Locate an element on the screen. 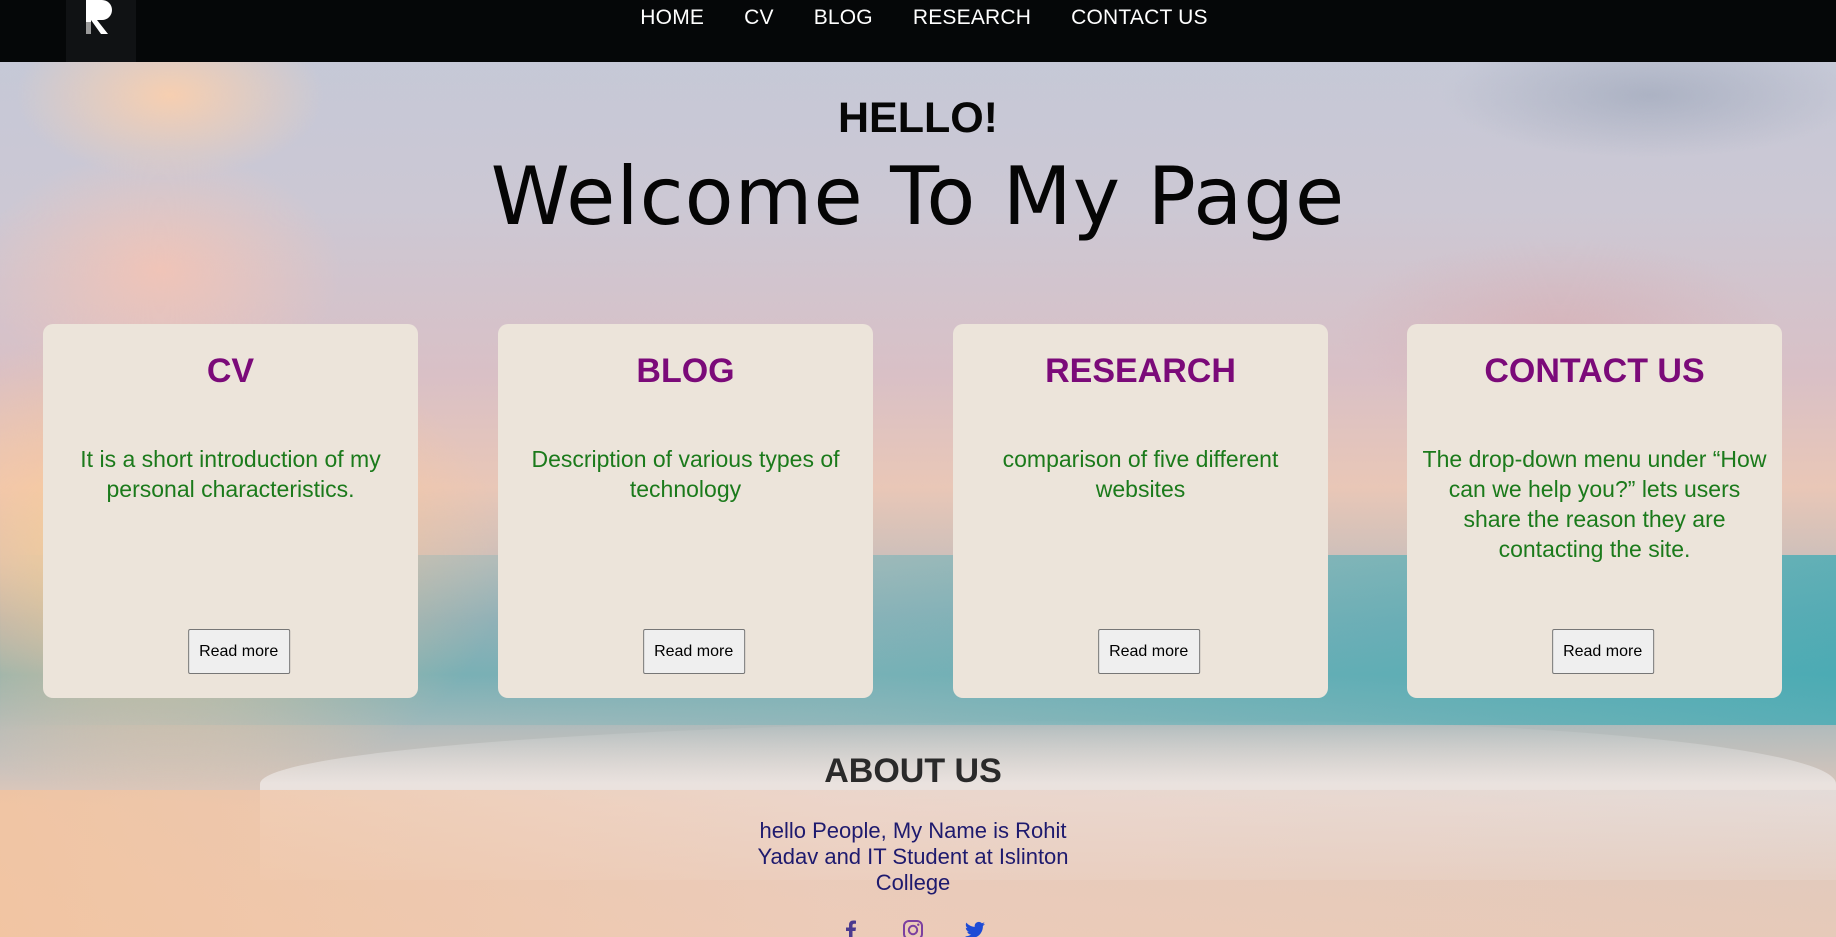  card-title: BLOG is located at coordinates (685, 371).